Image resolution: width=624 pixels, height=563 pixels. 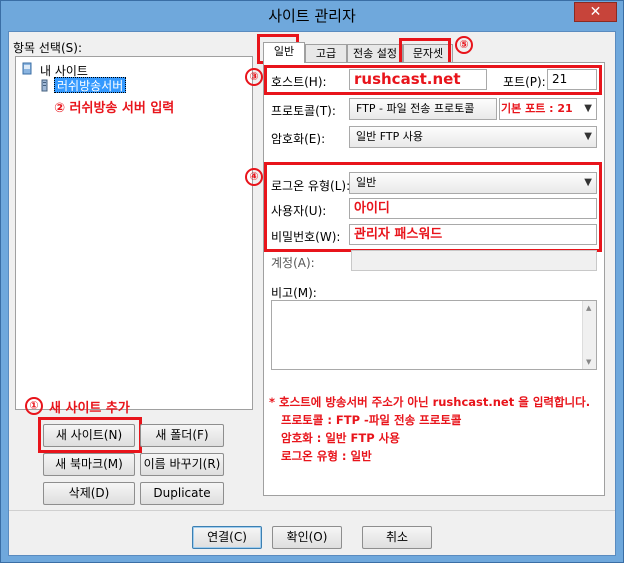 I want to click on ok-button: 확인(O), so click(x=307, y=537).